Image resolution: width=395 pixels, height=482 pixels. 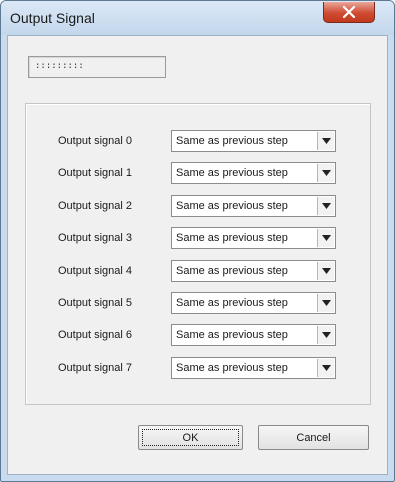 I want to click on output-signal-select-4: Same as previous step, so click(x=253, y=271).